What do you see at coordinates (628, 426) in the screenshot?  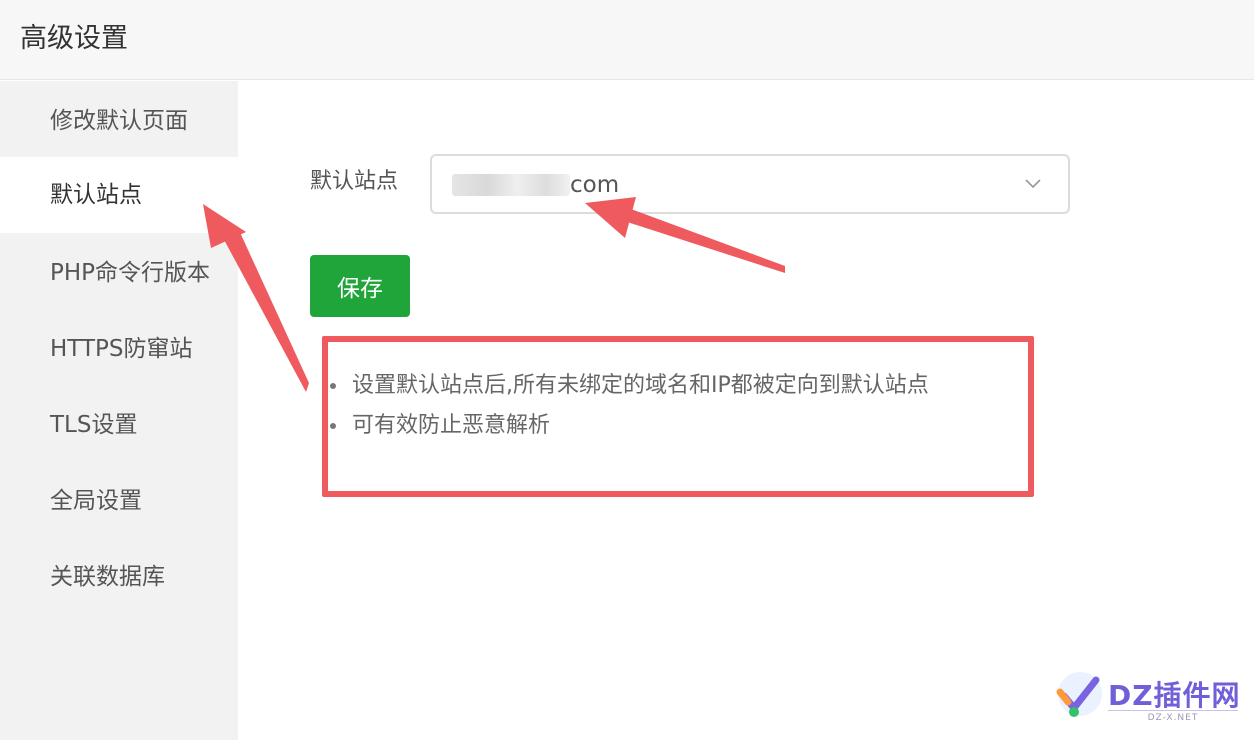 I see `tip-item: 可有效防止恶意解析` at bounding box center [628, 426].